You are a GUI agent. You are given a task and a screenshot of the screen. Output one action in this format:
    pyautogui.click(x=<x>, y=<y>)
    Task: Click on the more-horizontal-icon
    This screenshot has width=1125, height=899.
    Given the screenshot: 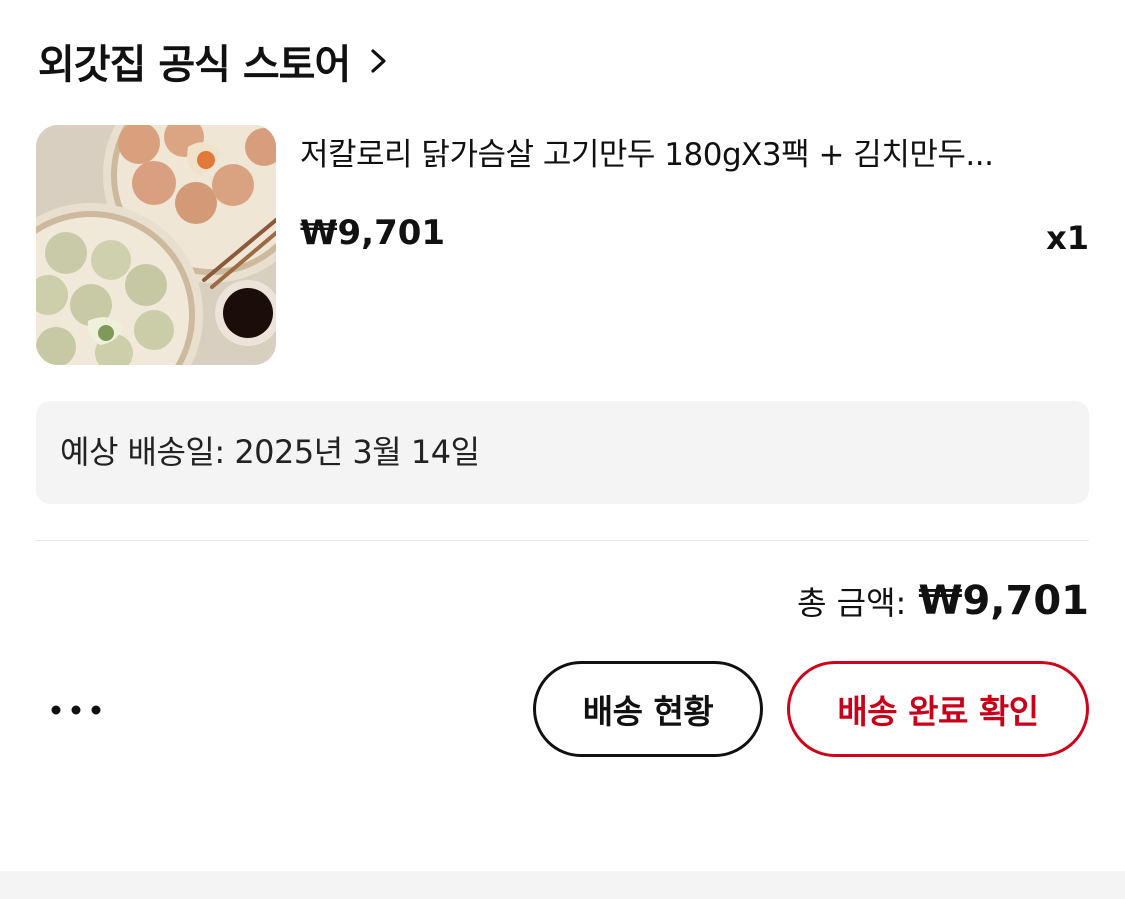 What is the action you would take?
    pyautogui.click(x=76, y=710)
    